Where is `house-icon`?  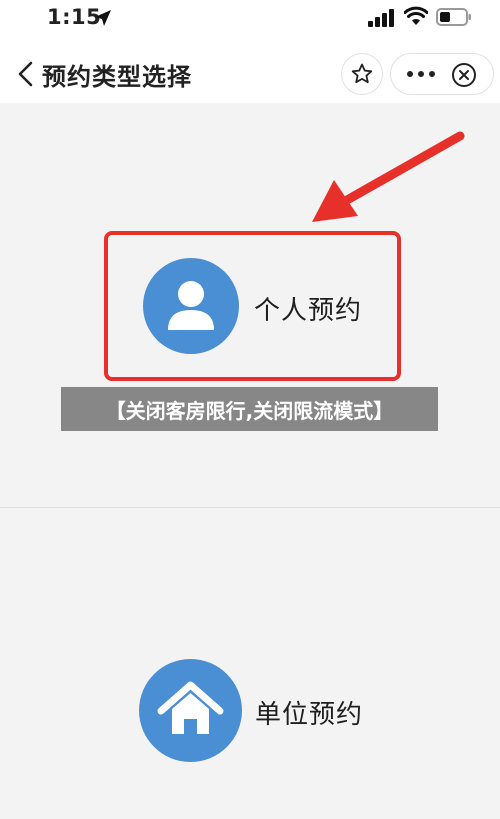
house-icon is located at coordinates (190, 707).